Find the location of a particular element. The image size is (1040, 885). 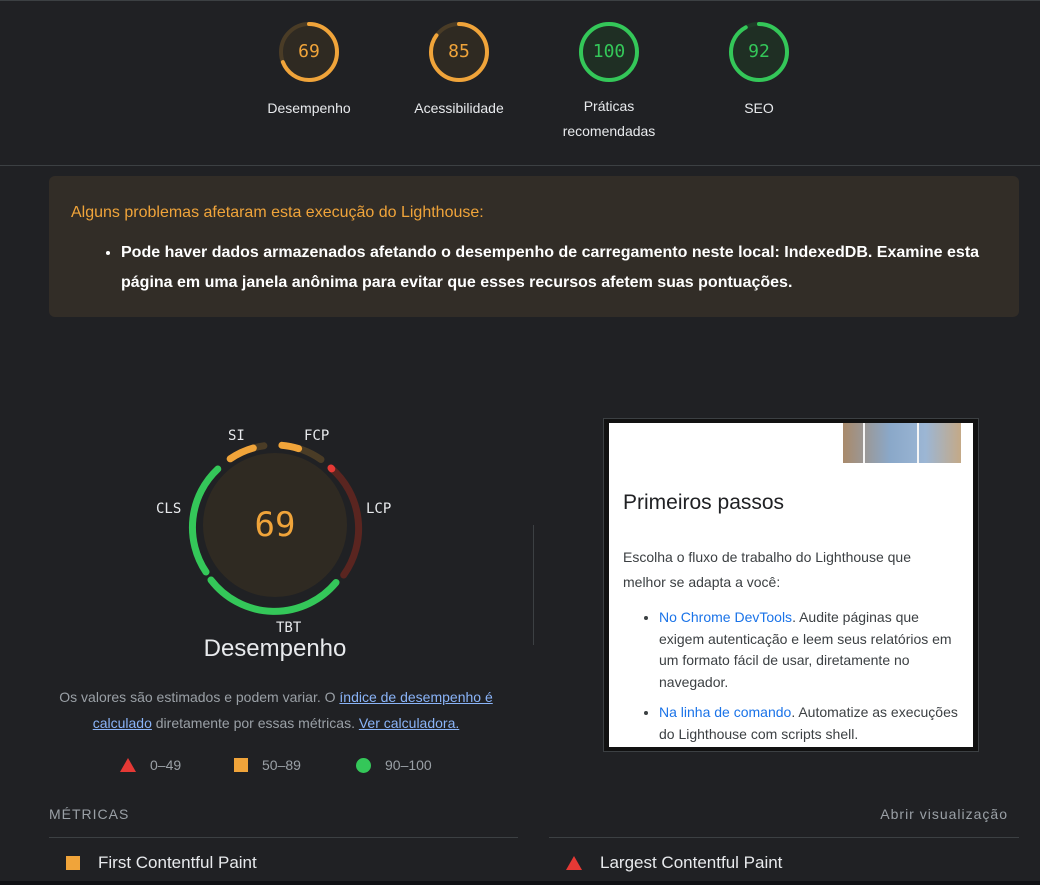

legend-label: 0–49 is located at coordinates (166, 765).